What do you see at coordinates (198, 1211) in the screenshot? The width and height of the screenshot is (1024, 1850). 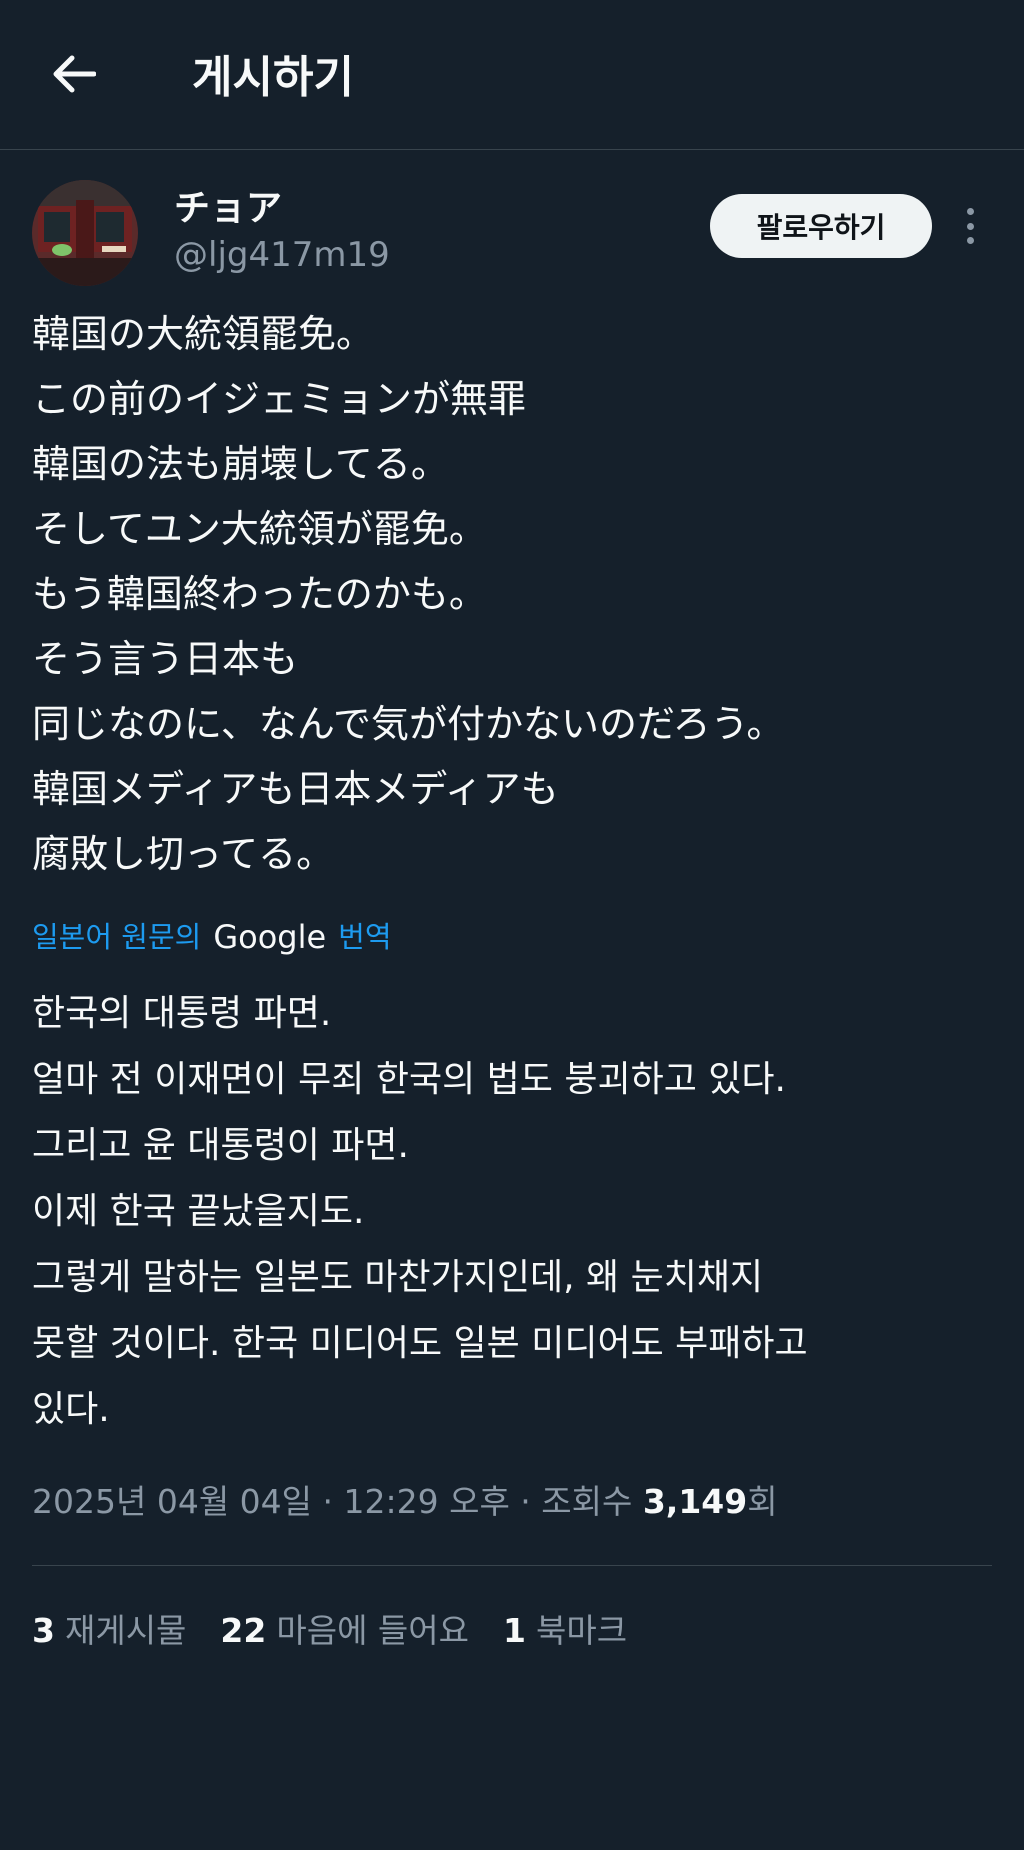 I see `translated-line: 이제 한국 끝났을지도.` at bounding box center [198, 1211].